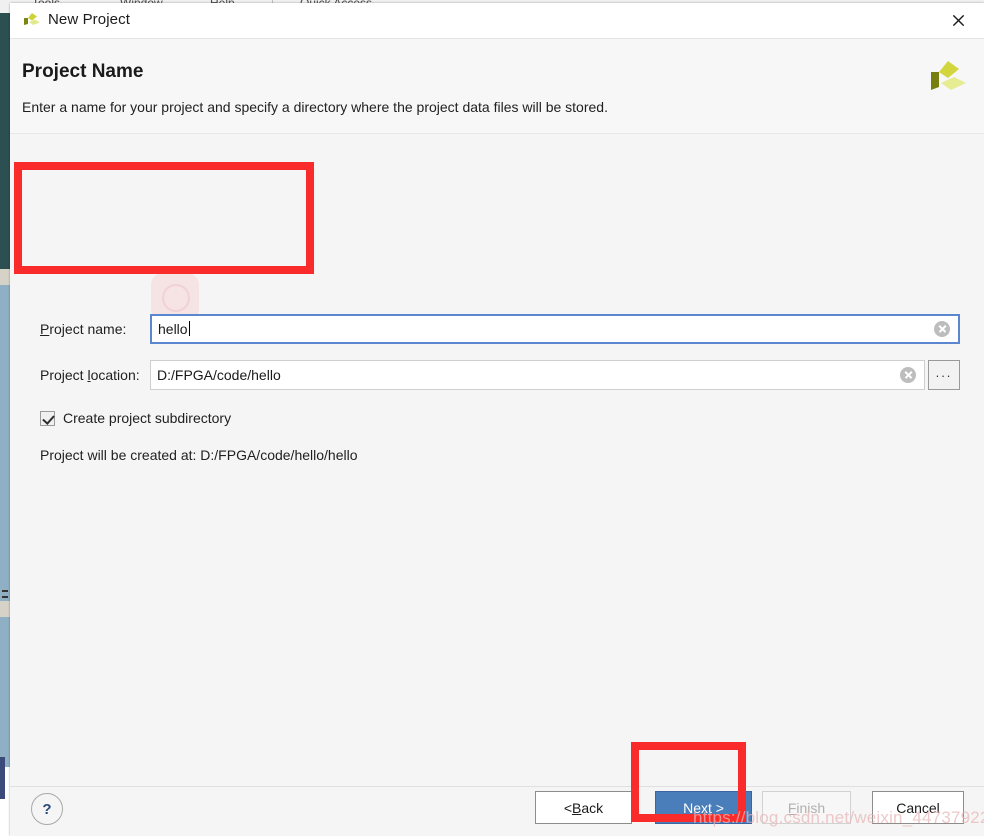  I want to click on vivado-brand-logo-icon, so click(948, 79).